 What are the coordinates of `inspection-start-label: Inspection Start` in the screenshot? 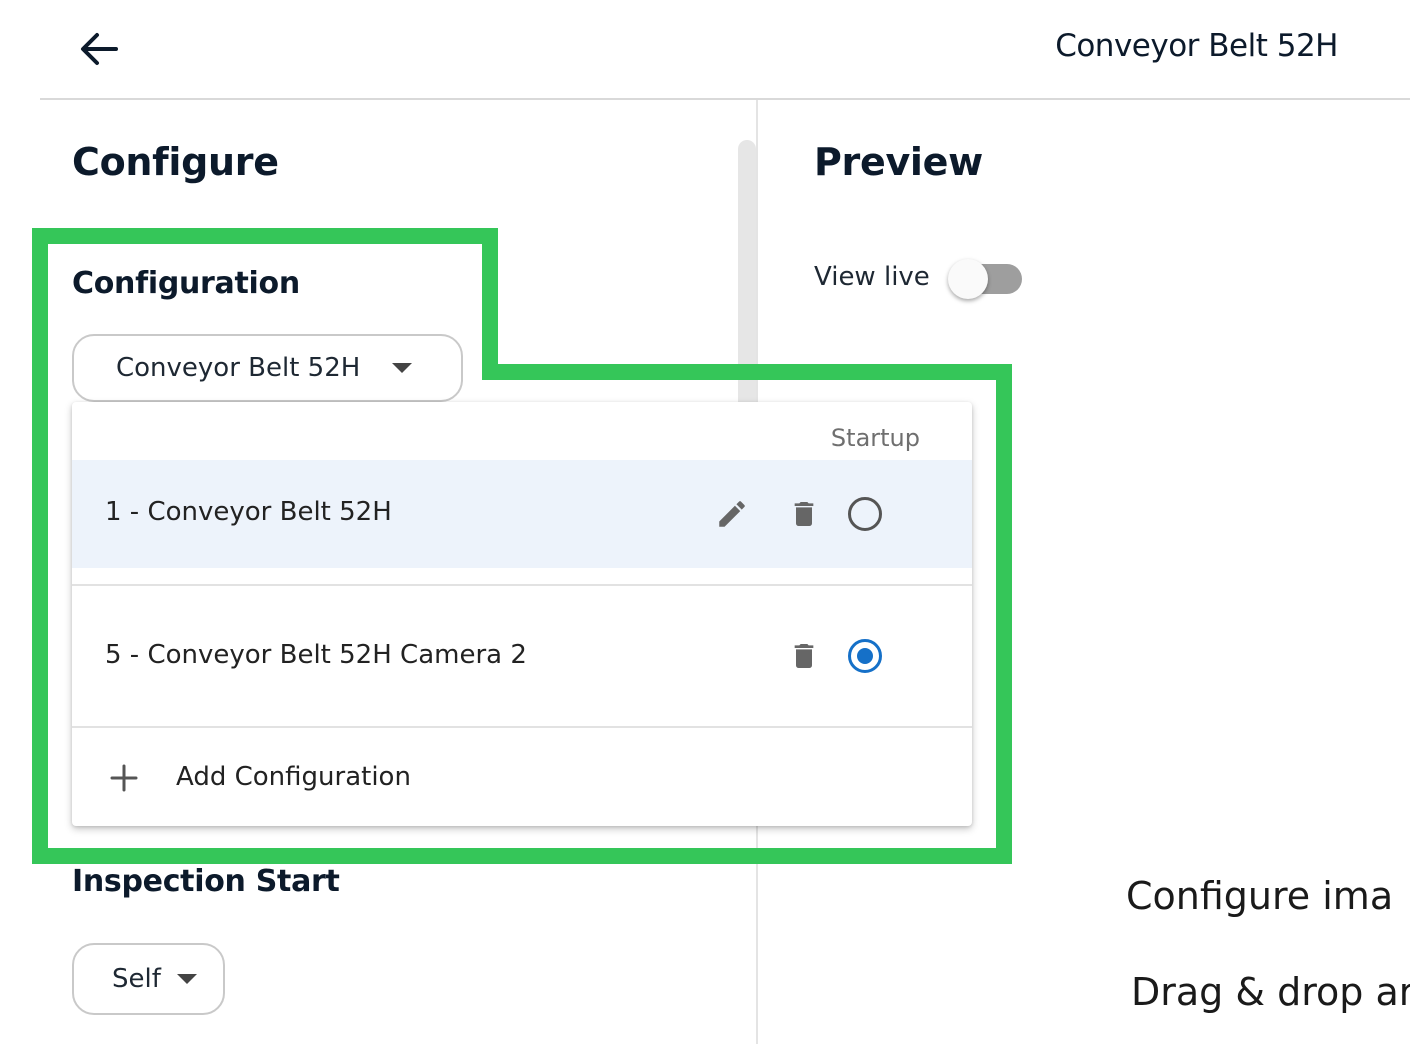 It's located at (206, 881).